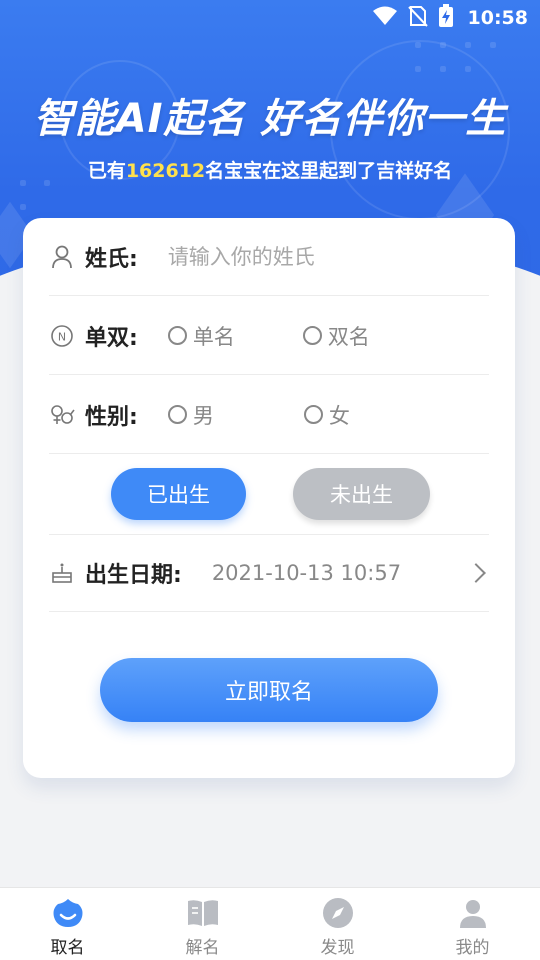 This screenshot has width=540, height=960. I want to click on tab-mine-label: 我的, so click(472, 948).